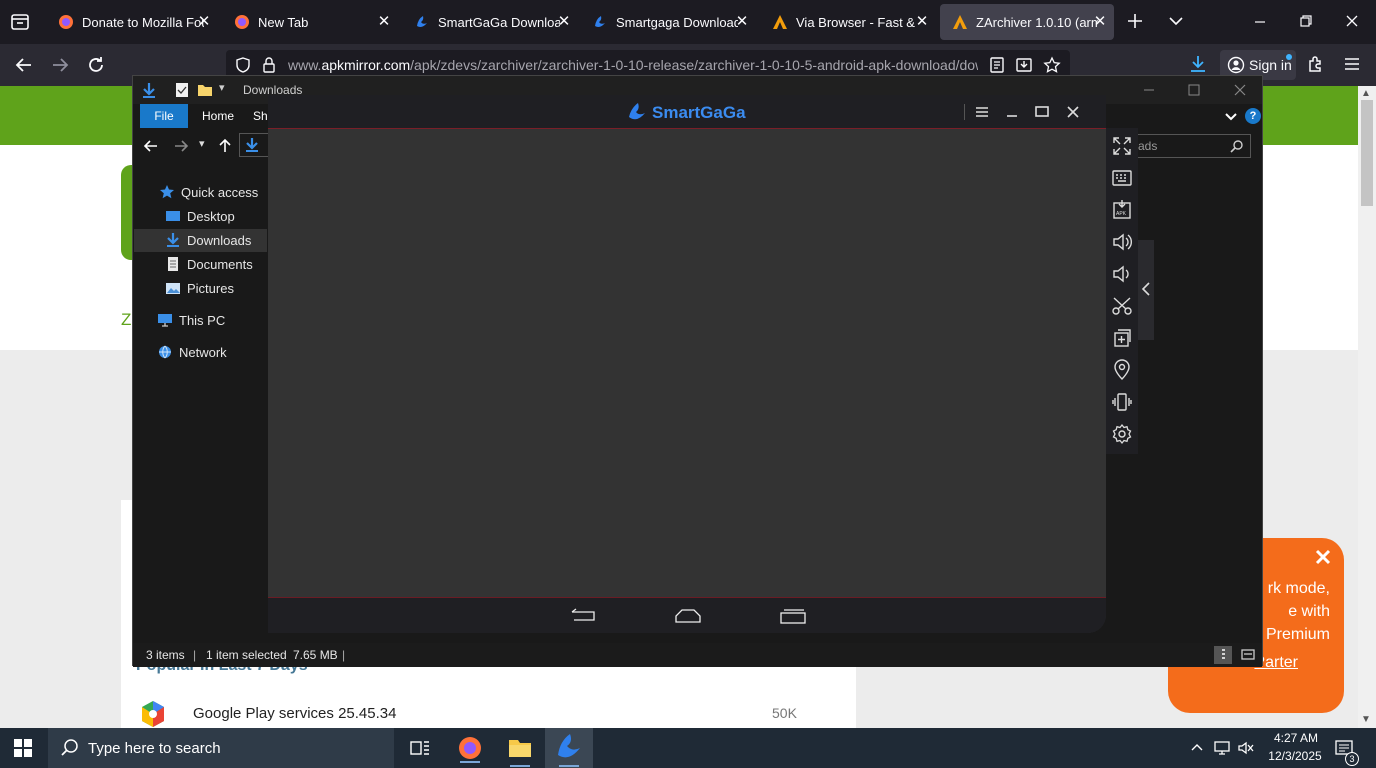 Image resolution: width=1376 pixels, height=768 pixels. Describe the element at coordinates (1260, 21) in the screenshot. I see `minimize-icon` at that location.